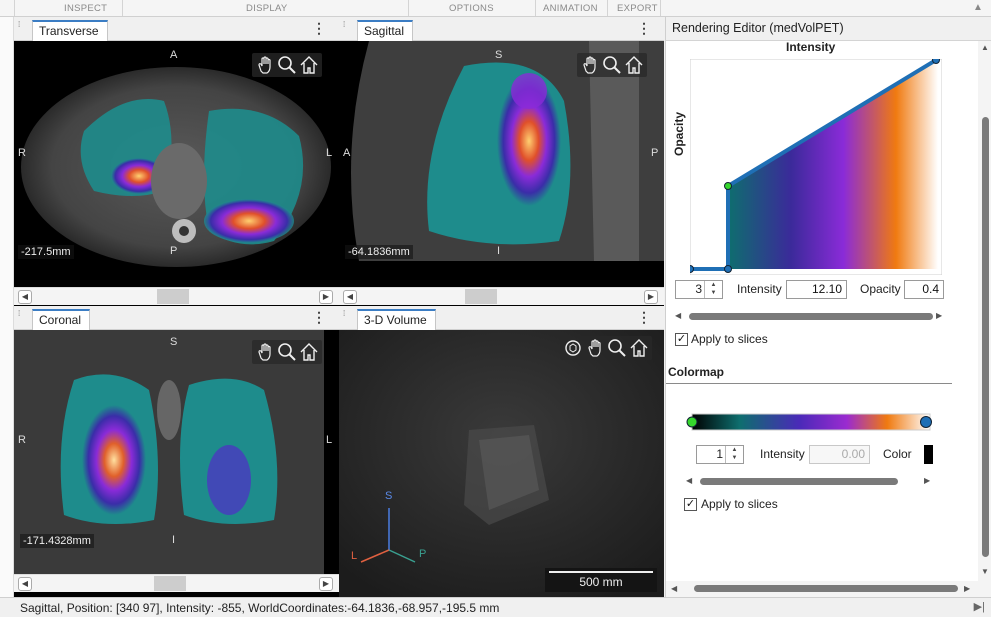  What do you see at coordinates (471, 8) in the screenshot?
I see `toolstrip-section-options: OPTIONS` at bounding box center [471, 8].